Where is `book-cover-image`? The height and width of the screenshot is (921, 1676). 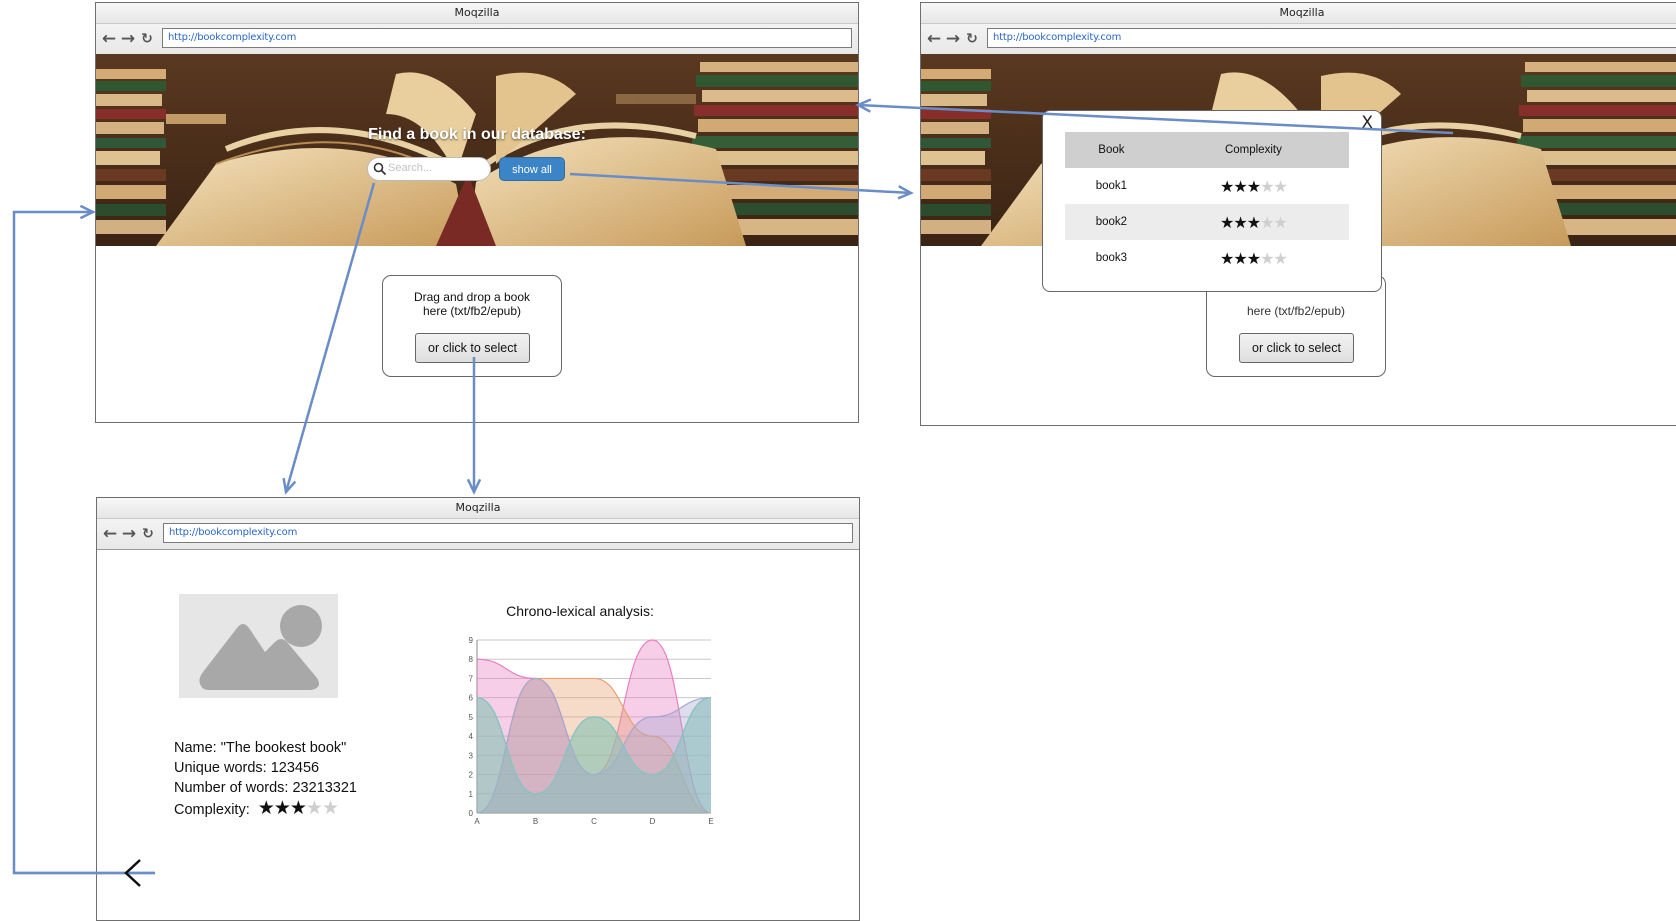 book-cover-image is located at coordinates (258, 646).